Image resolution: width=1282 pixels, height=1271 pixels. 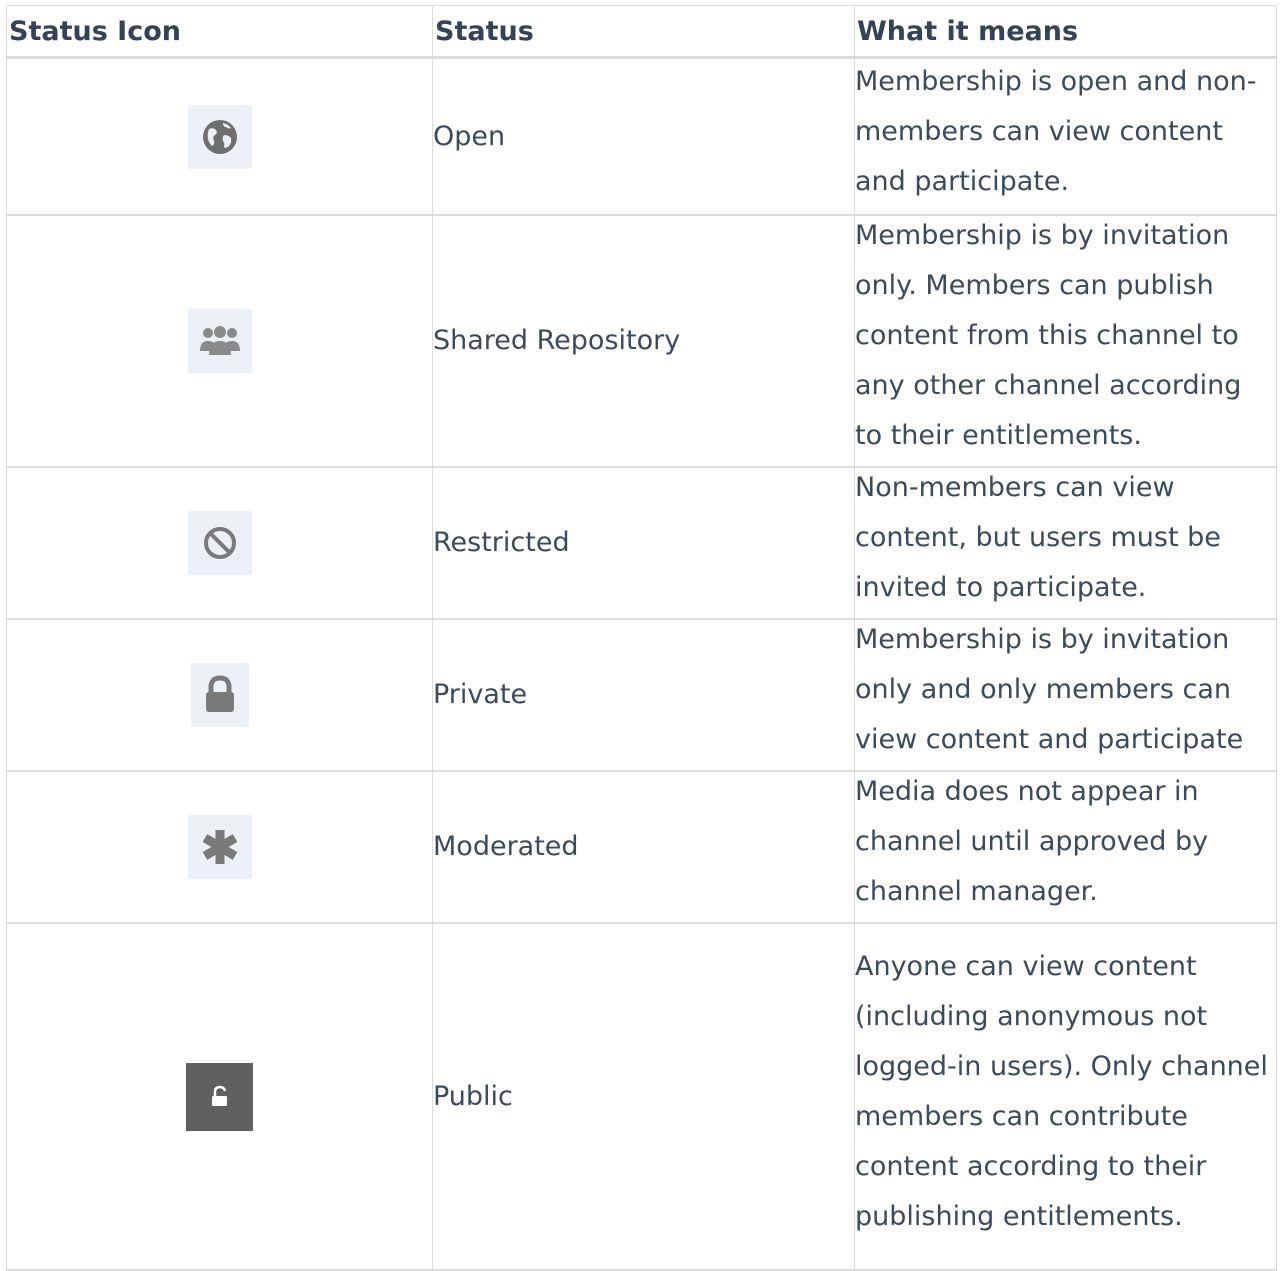 I want to click on globe-icon, so click(x=219, y=136).